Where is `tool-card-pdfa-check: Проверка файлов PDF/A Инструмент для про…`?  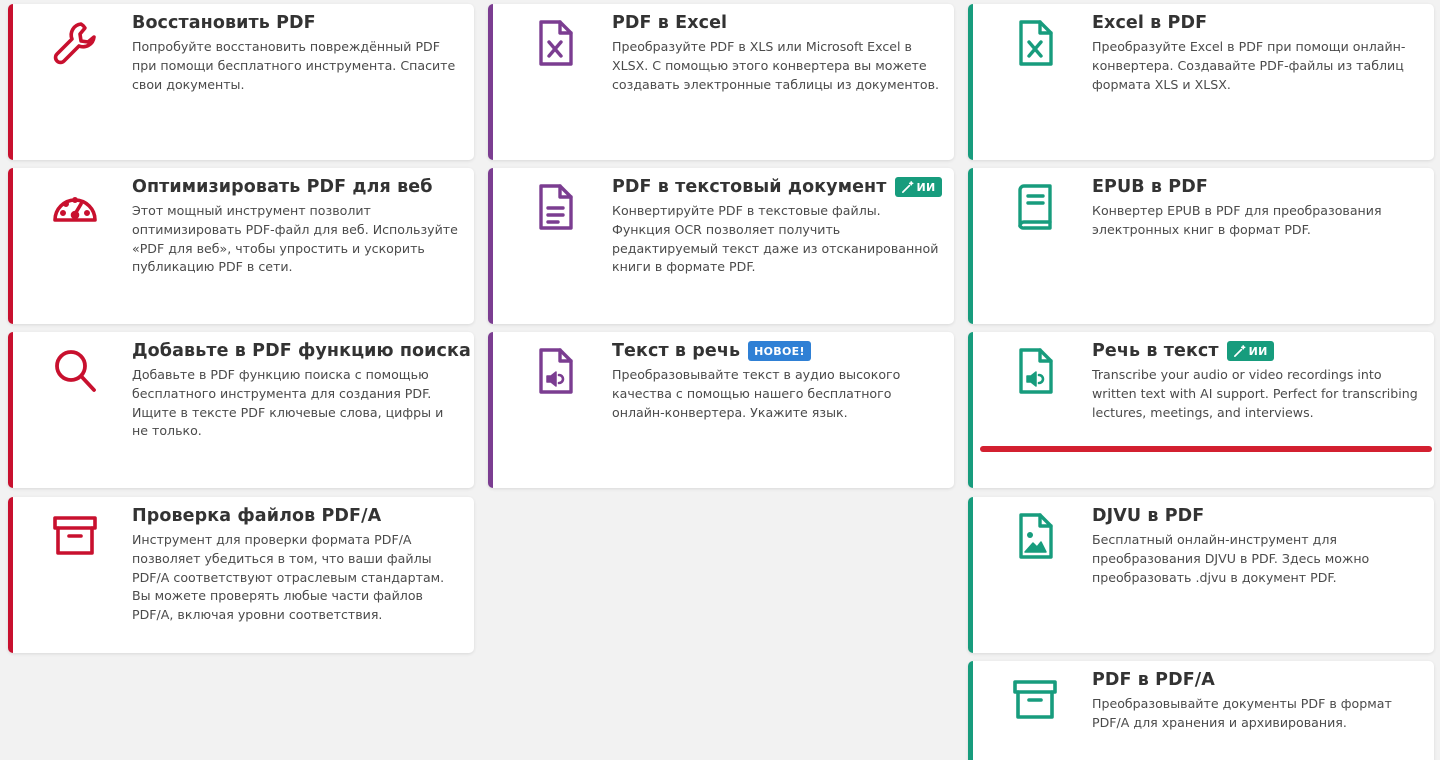
tool-card-pdfa-check: Проверка файлов PDF/A Инструмент для про… is located at coordinates (241, 575).